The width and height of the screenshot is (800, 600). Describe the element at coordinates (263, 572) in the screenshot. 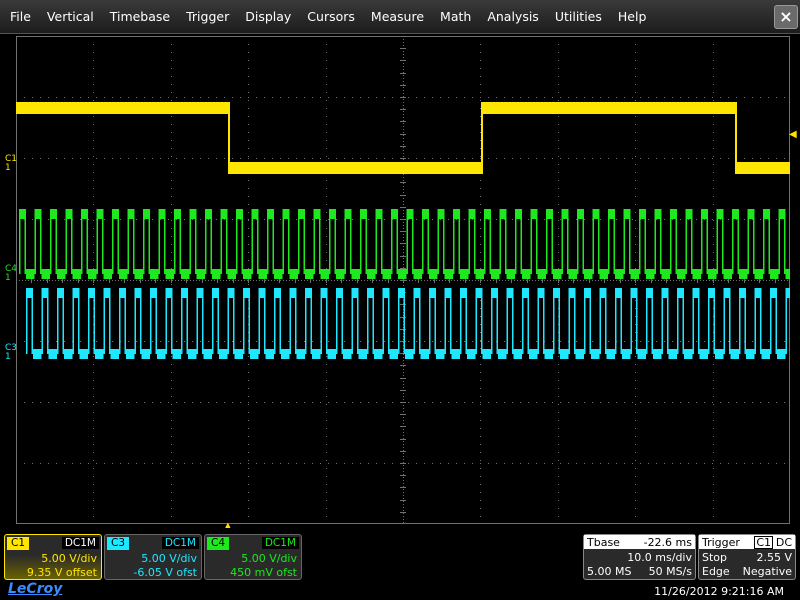

I see `c4-offset: 450 mV ofst` at that location.